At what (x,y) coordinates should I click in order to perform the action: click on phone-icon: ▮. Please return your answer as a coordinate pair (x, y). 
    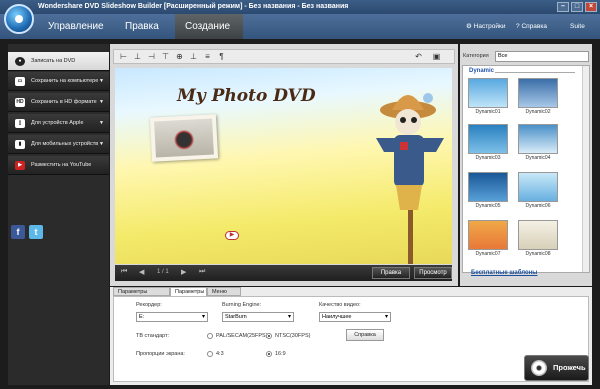
    Looking at the image, I should click on (20, 144).